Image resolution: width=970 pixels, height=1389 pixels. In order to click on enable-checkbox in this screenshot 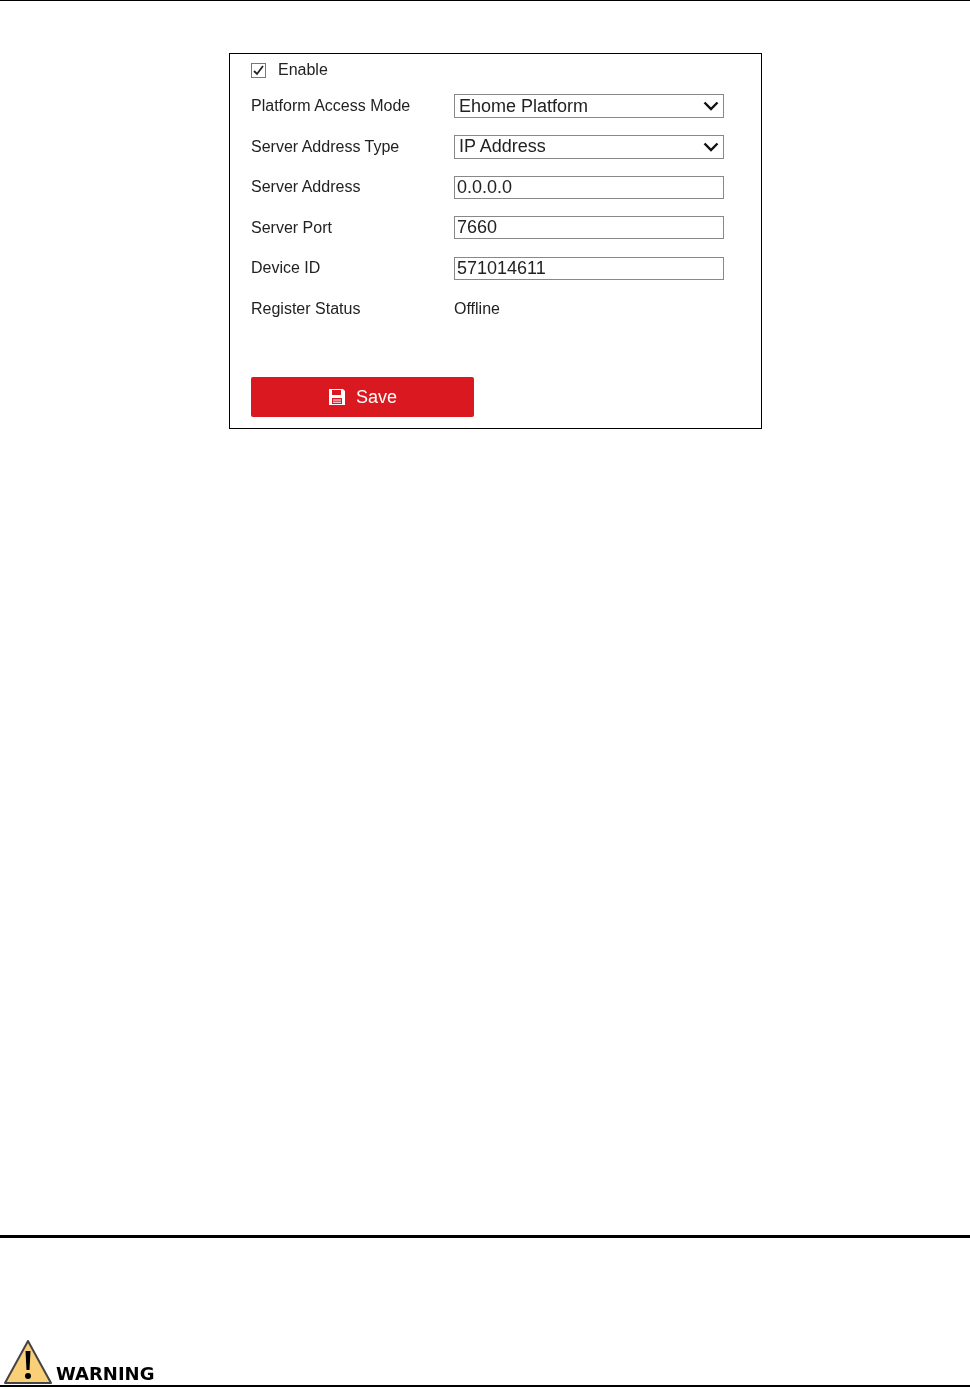, I will do `click(258, 70)`.